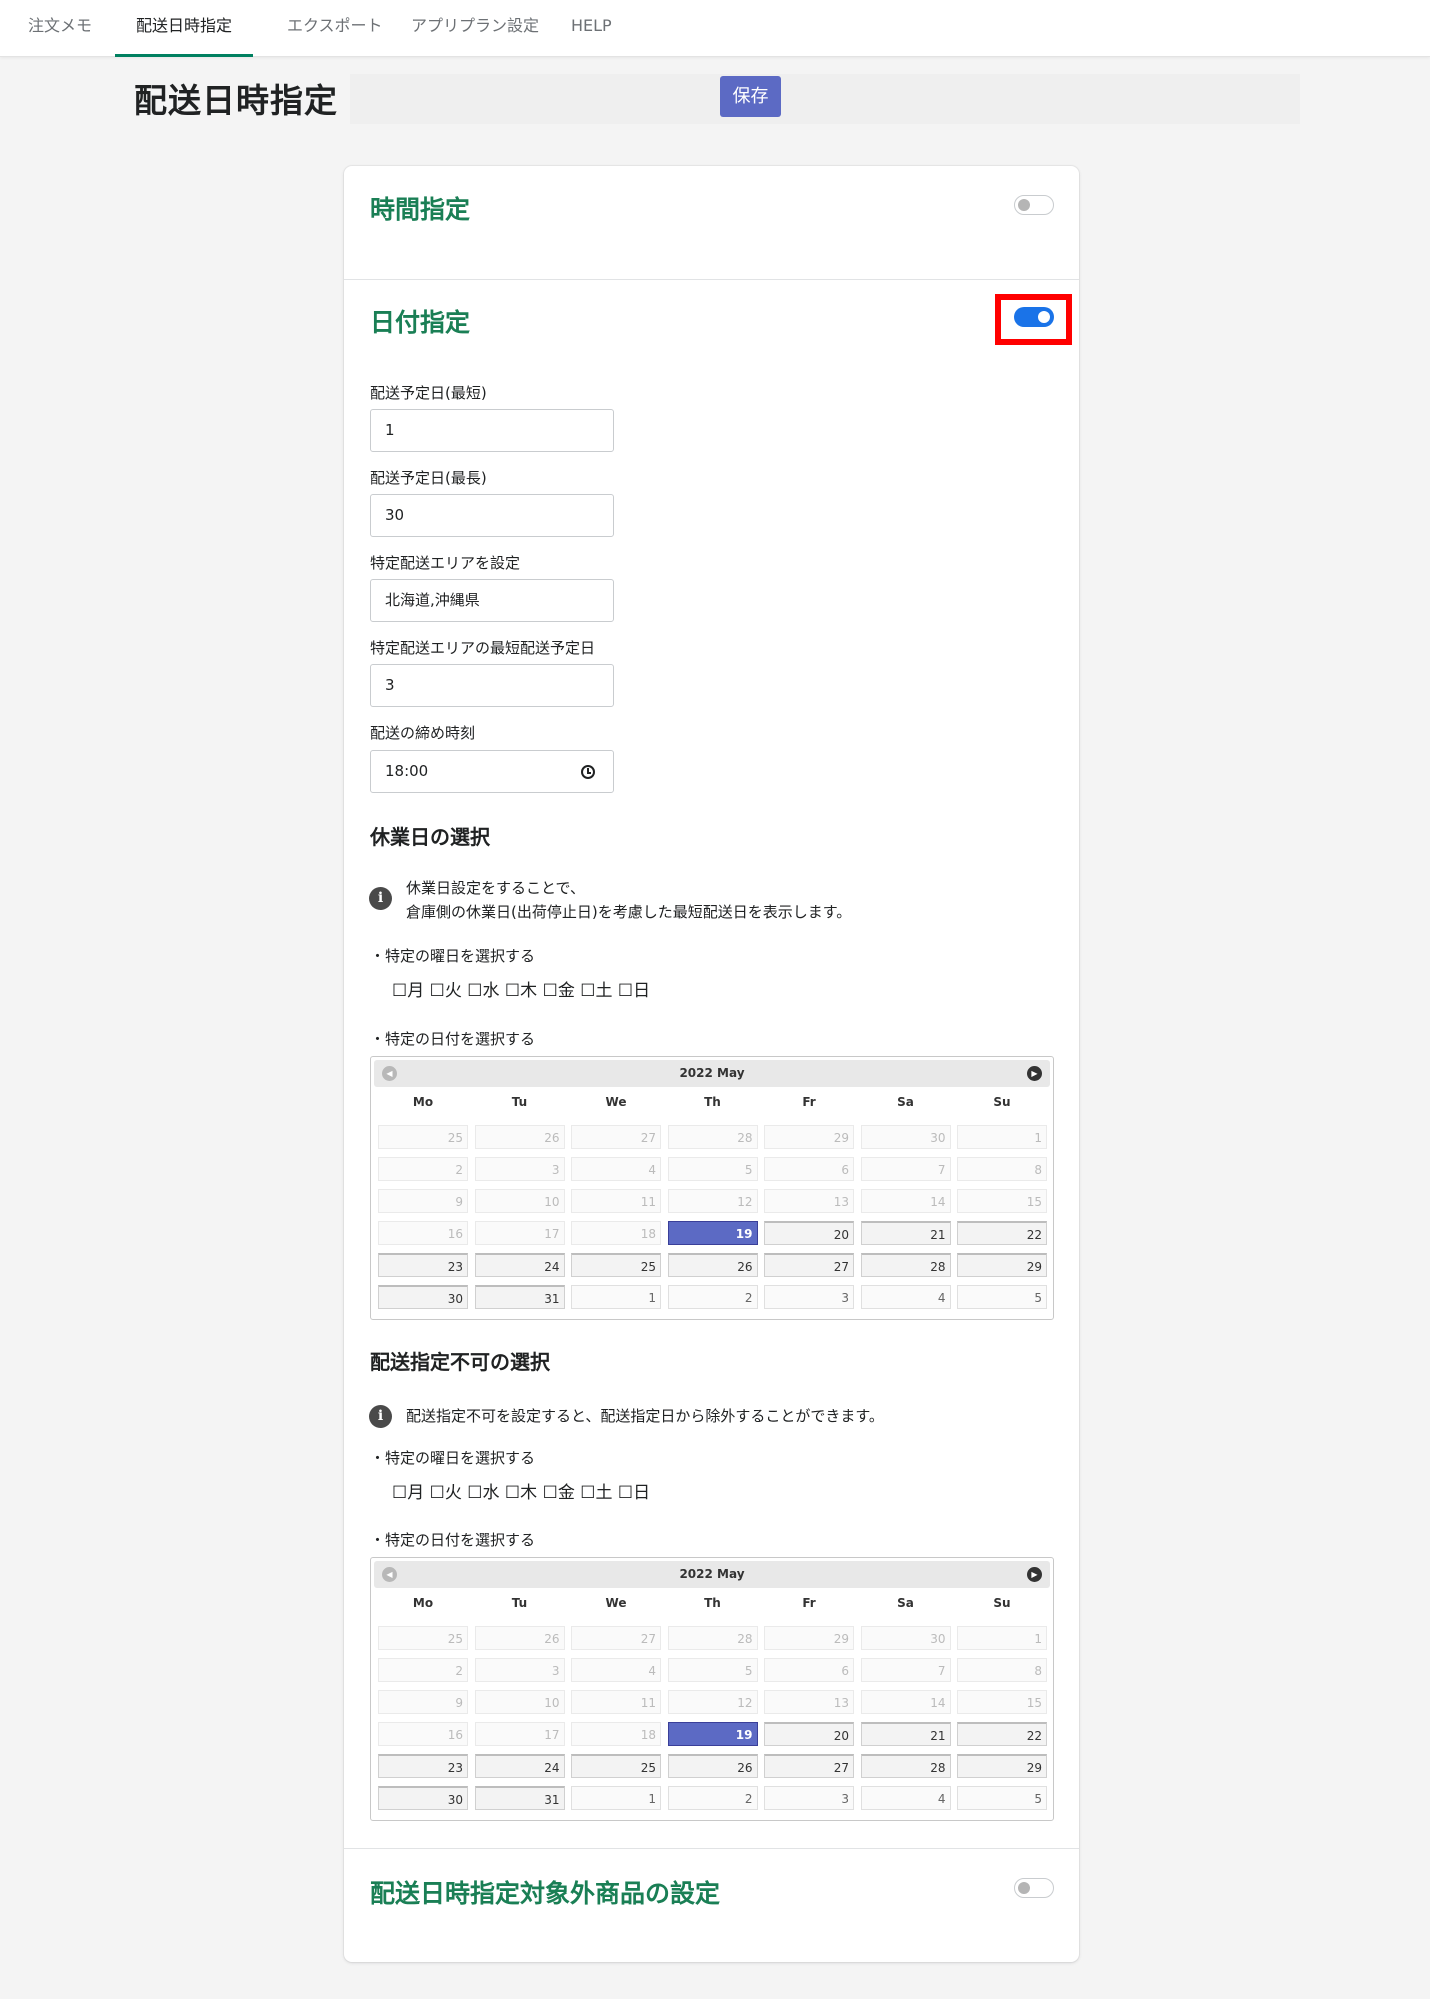 The image size is (1430, 1999). What do you see at coordinates (492, 600) in the screenshot?
I see `special-area-input: 北海道,沖縄県` at bounding box center [492, 600].